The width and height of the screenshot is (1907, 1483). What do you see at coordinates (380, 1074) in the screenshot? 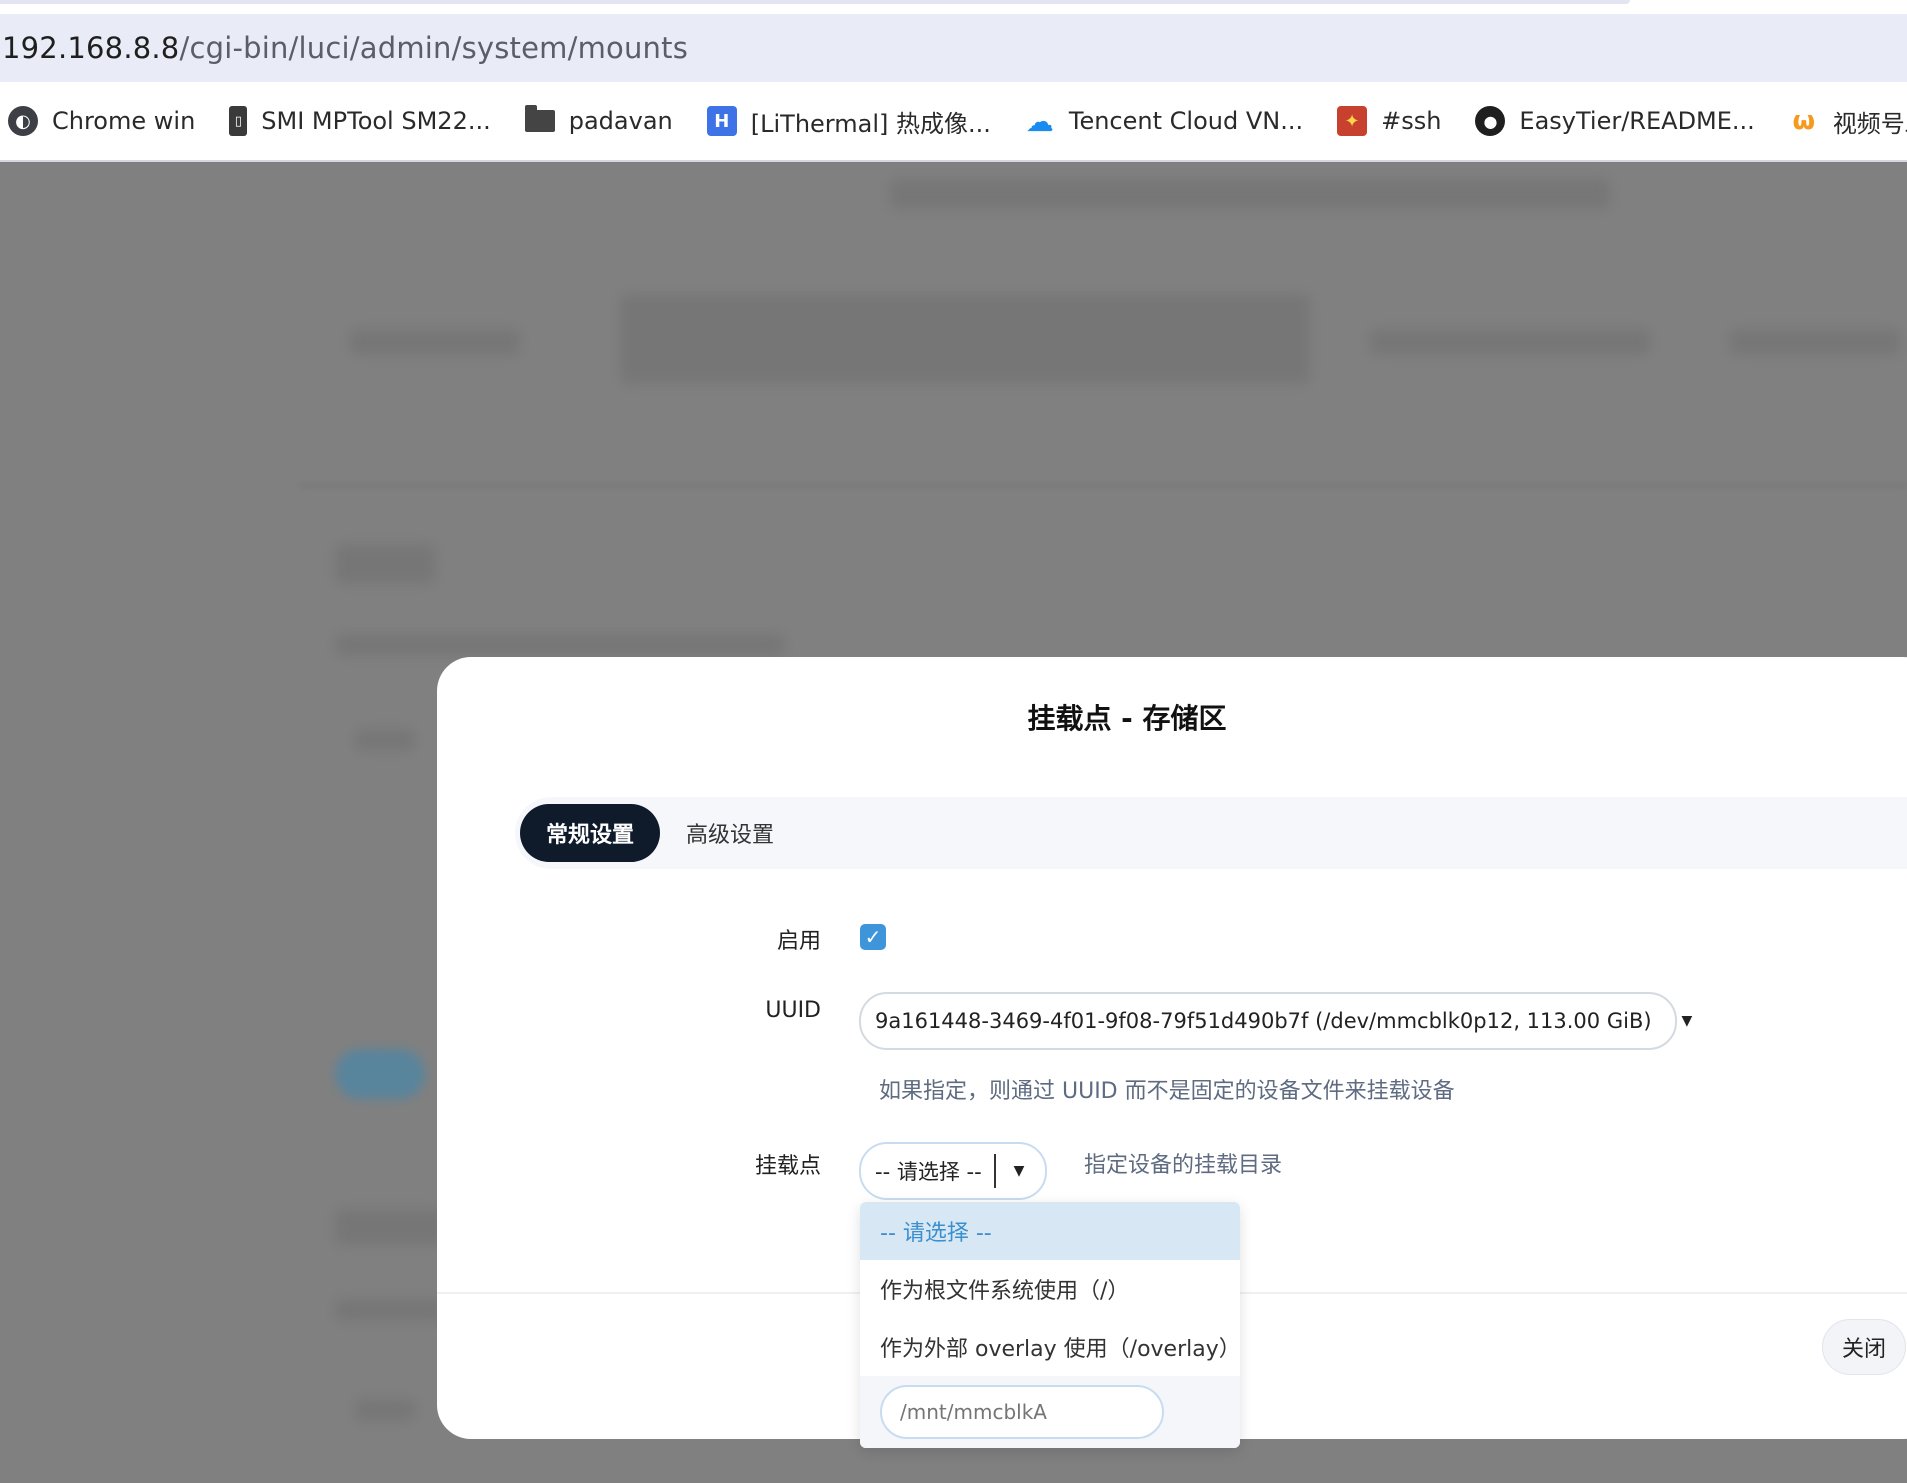
I see `bg-button-blur` at bounding box center [380, 1074].